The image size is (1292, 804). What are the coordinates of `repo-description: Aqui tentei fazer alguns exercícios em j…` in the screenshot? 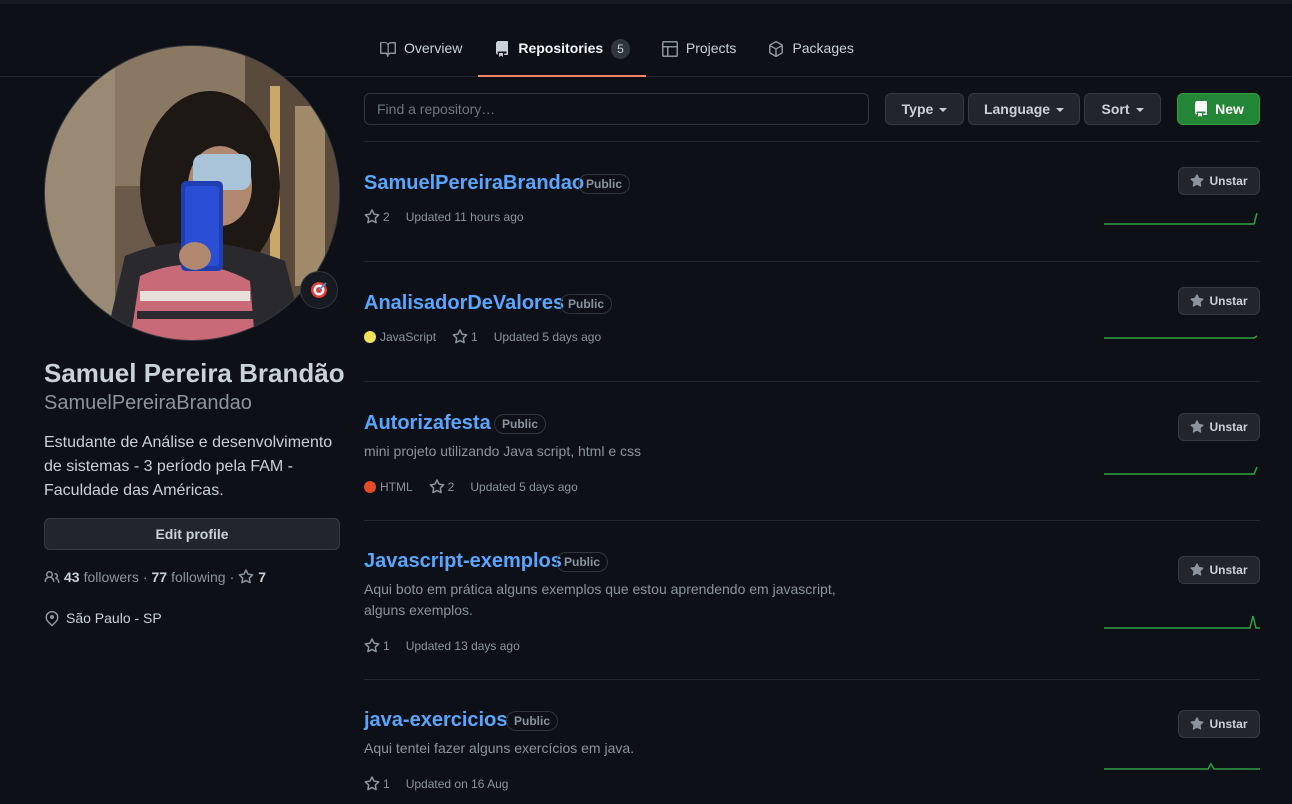 It's located at (499, 748).